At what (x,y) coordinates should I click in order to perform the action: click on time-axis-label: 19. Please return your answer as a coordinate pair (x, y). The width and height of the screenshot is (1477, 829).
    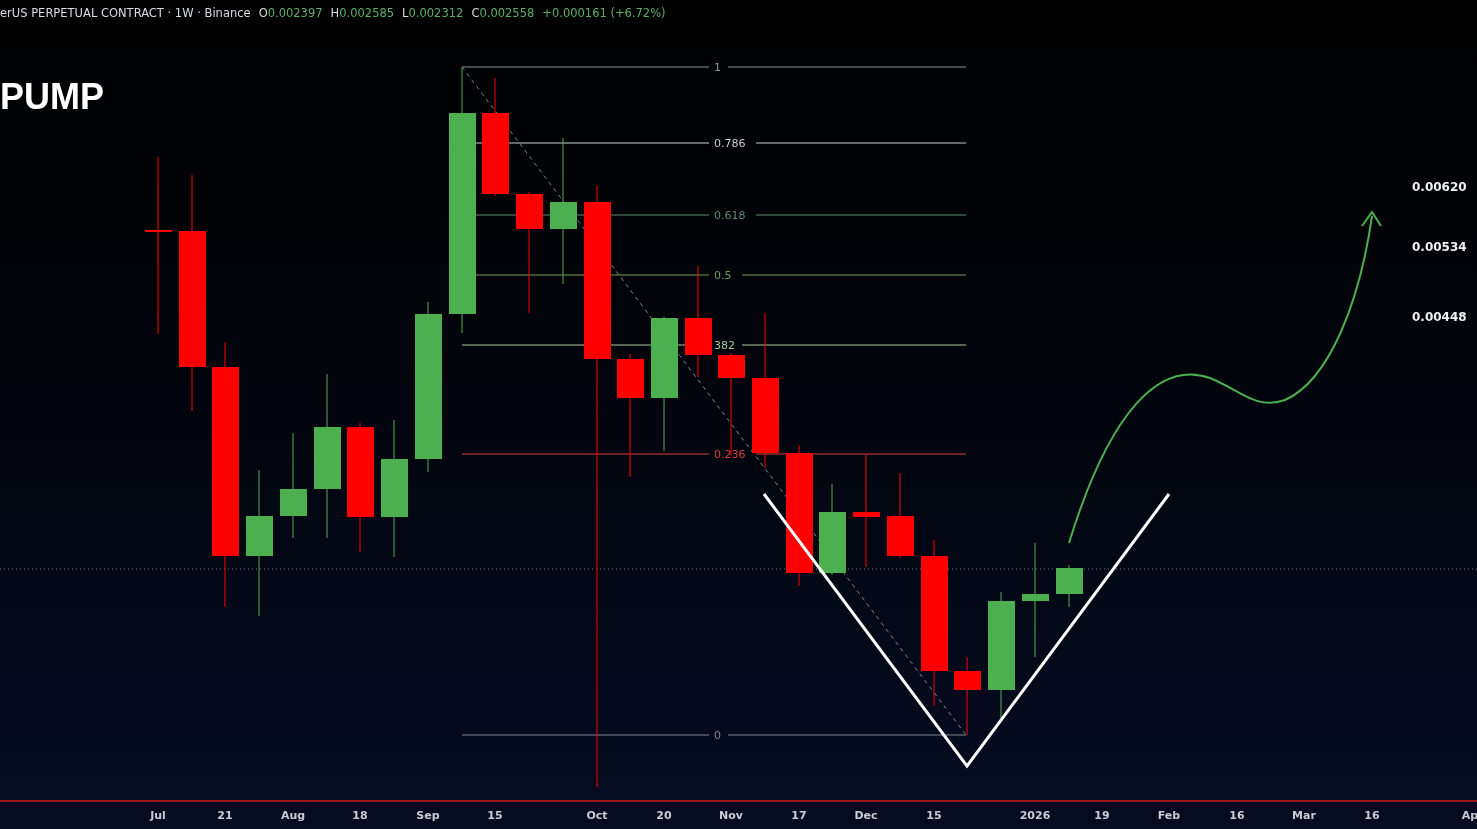
    Looking at the image, I should click on (1102, 815).